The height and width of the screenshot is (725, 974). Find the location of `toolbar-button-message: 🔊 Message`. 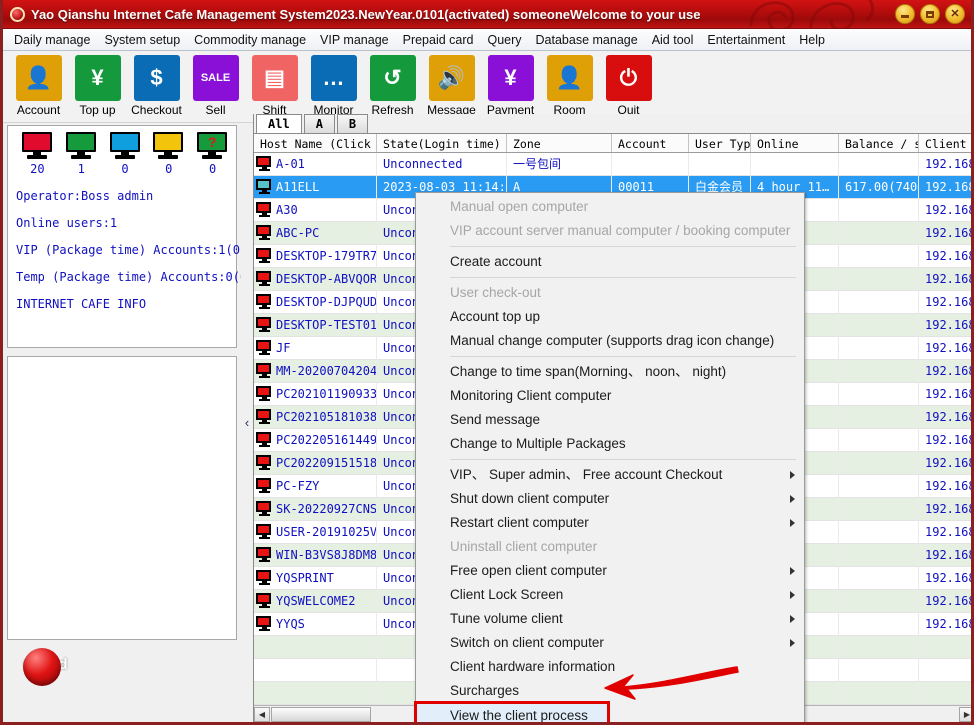

toolbar-button-message: 🔊 Message is located at coordinates (451, 86).